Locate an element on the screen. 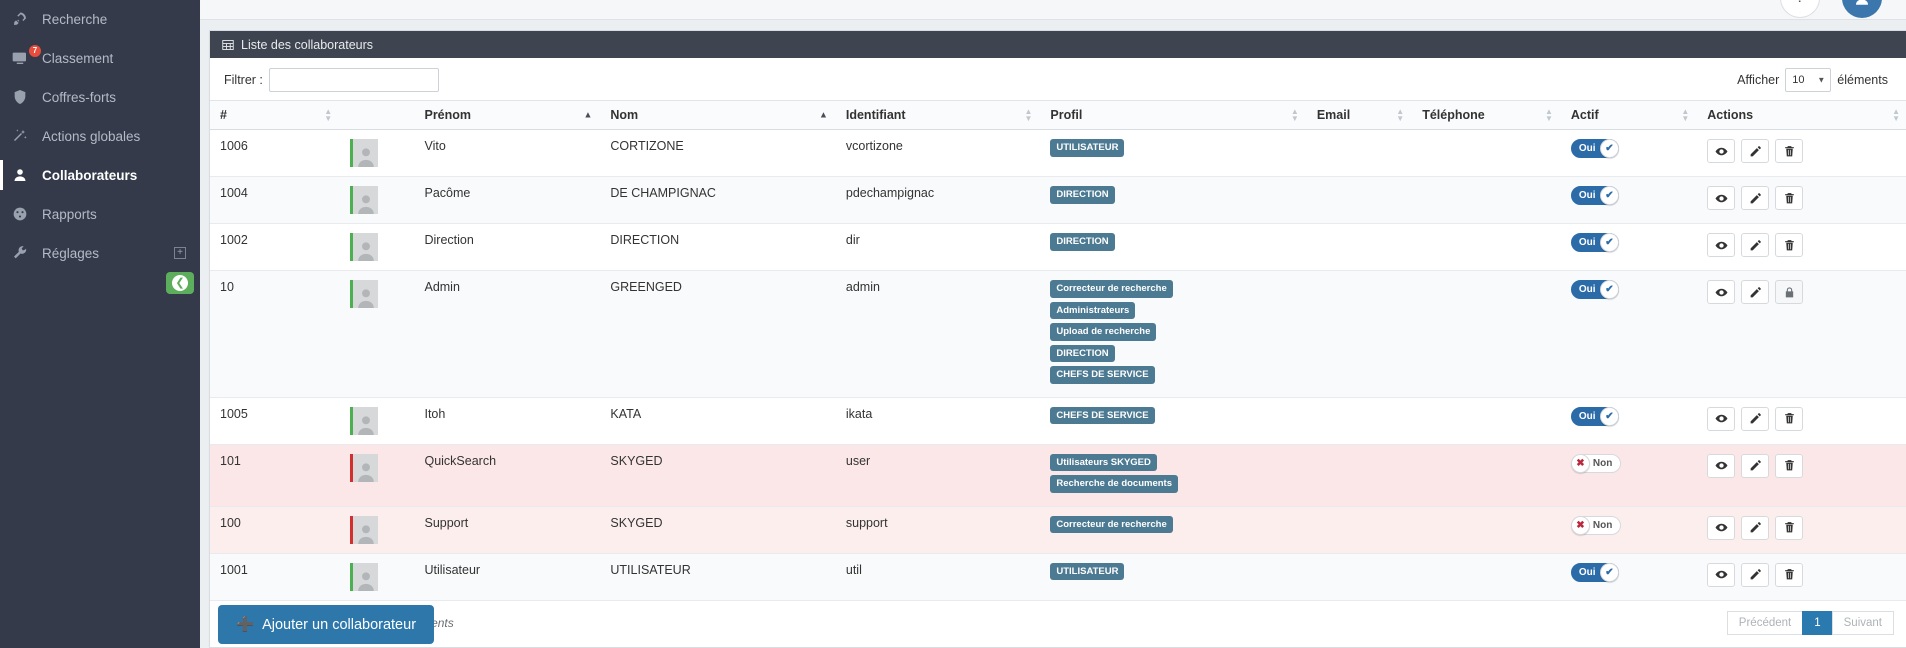 This screenshot has width=1906, height=648. cell-profil: UTILISATEUR is located at coordinates (1173, 577).